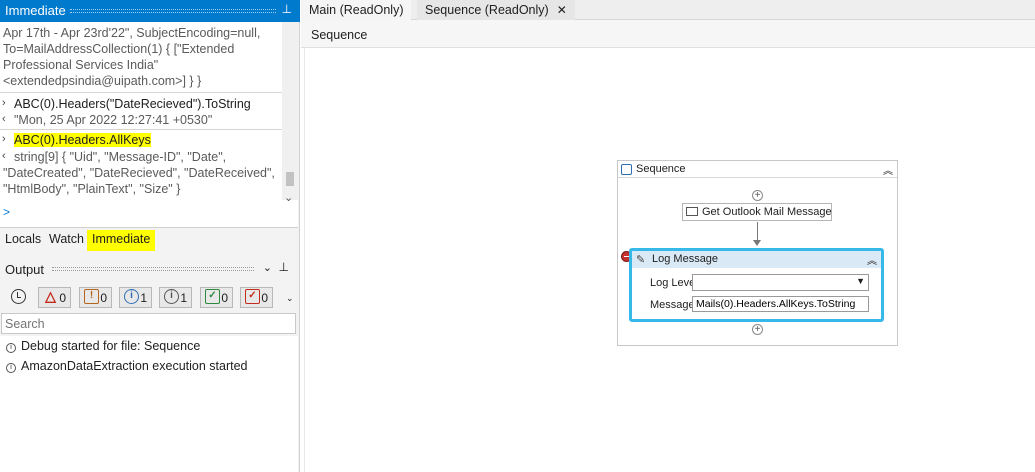  Describe the element at coordinates (224, 298) in the screenshot. I see `success-count: 0` at that location.